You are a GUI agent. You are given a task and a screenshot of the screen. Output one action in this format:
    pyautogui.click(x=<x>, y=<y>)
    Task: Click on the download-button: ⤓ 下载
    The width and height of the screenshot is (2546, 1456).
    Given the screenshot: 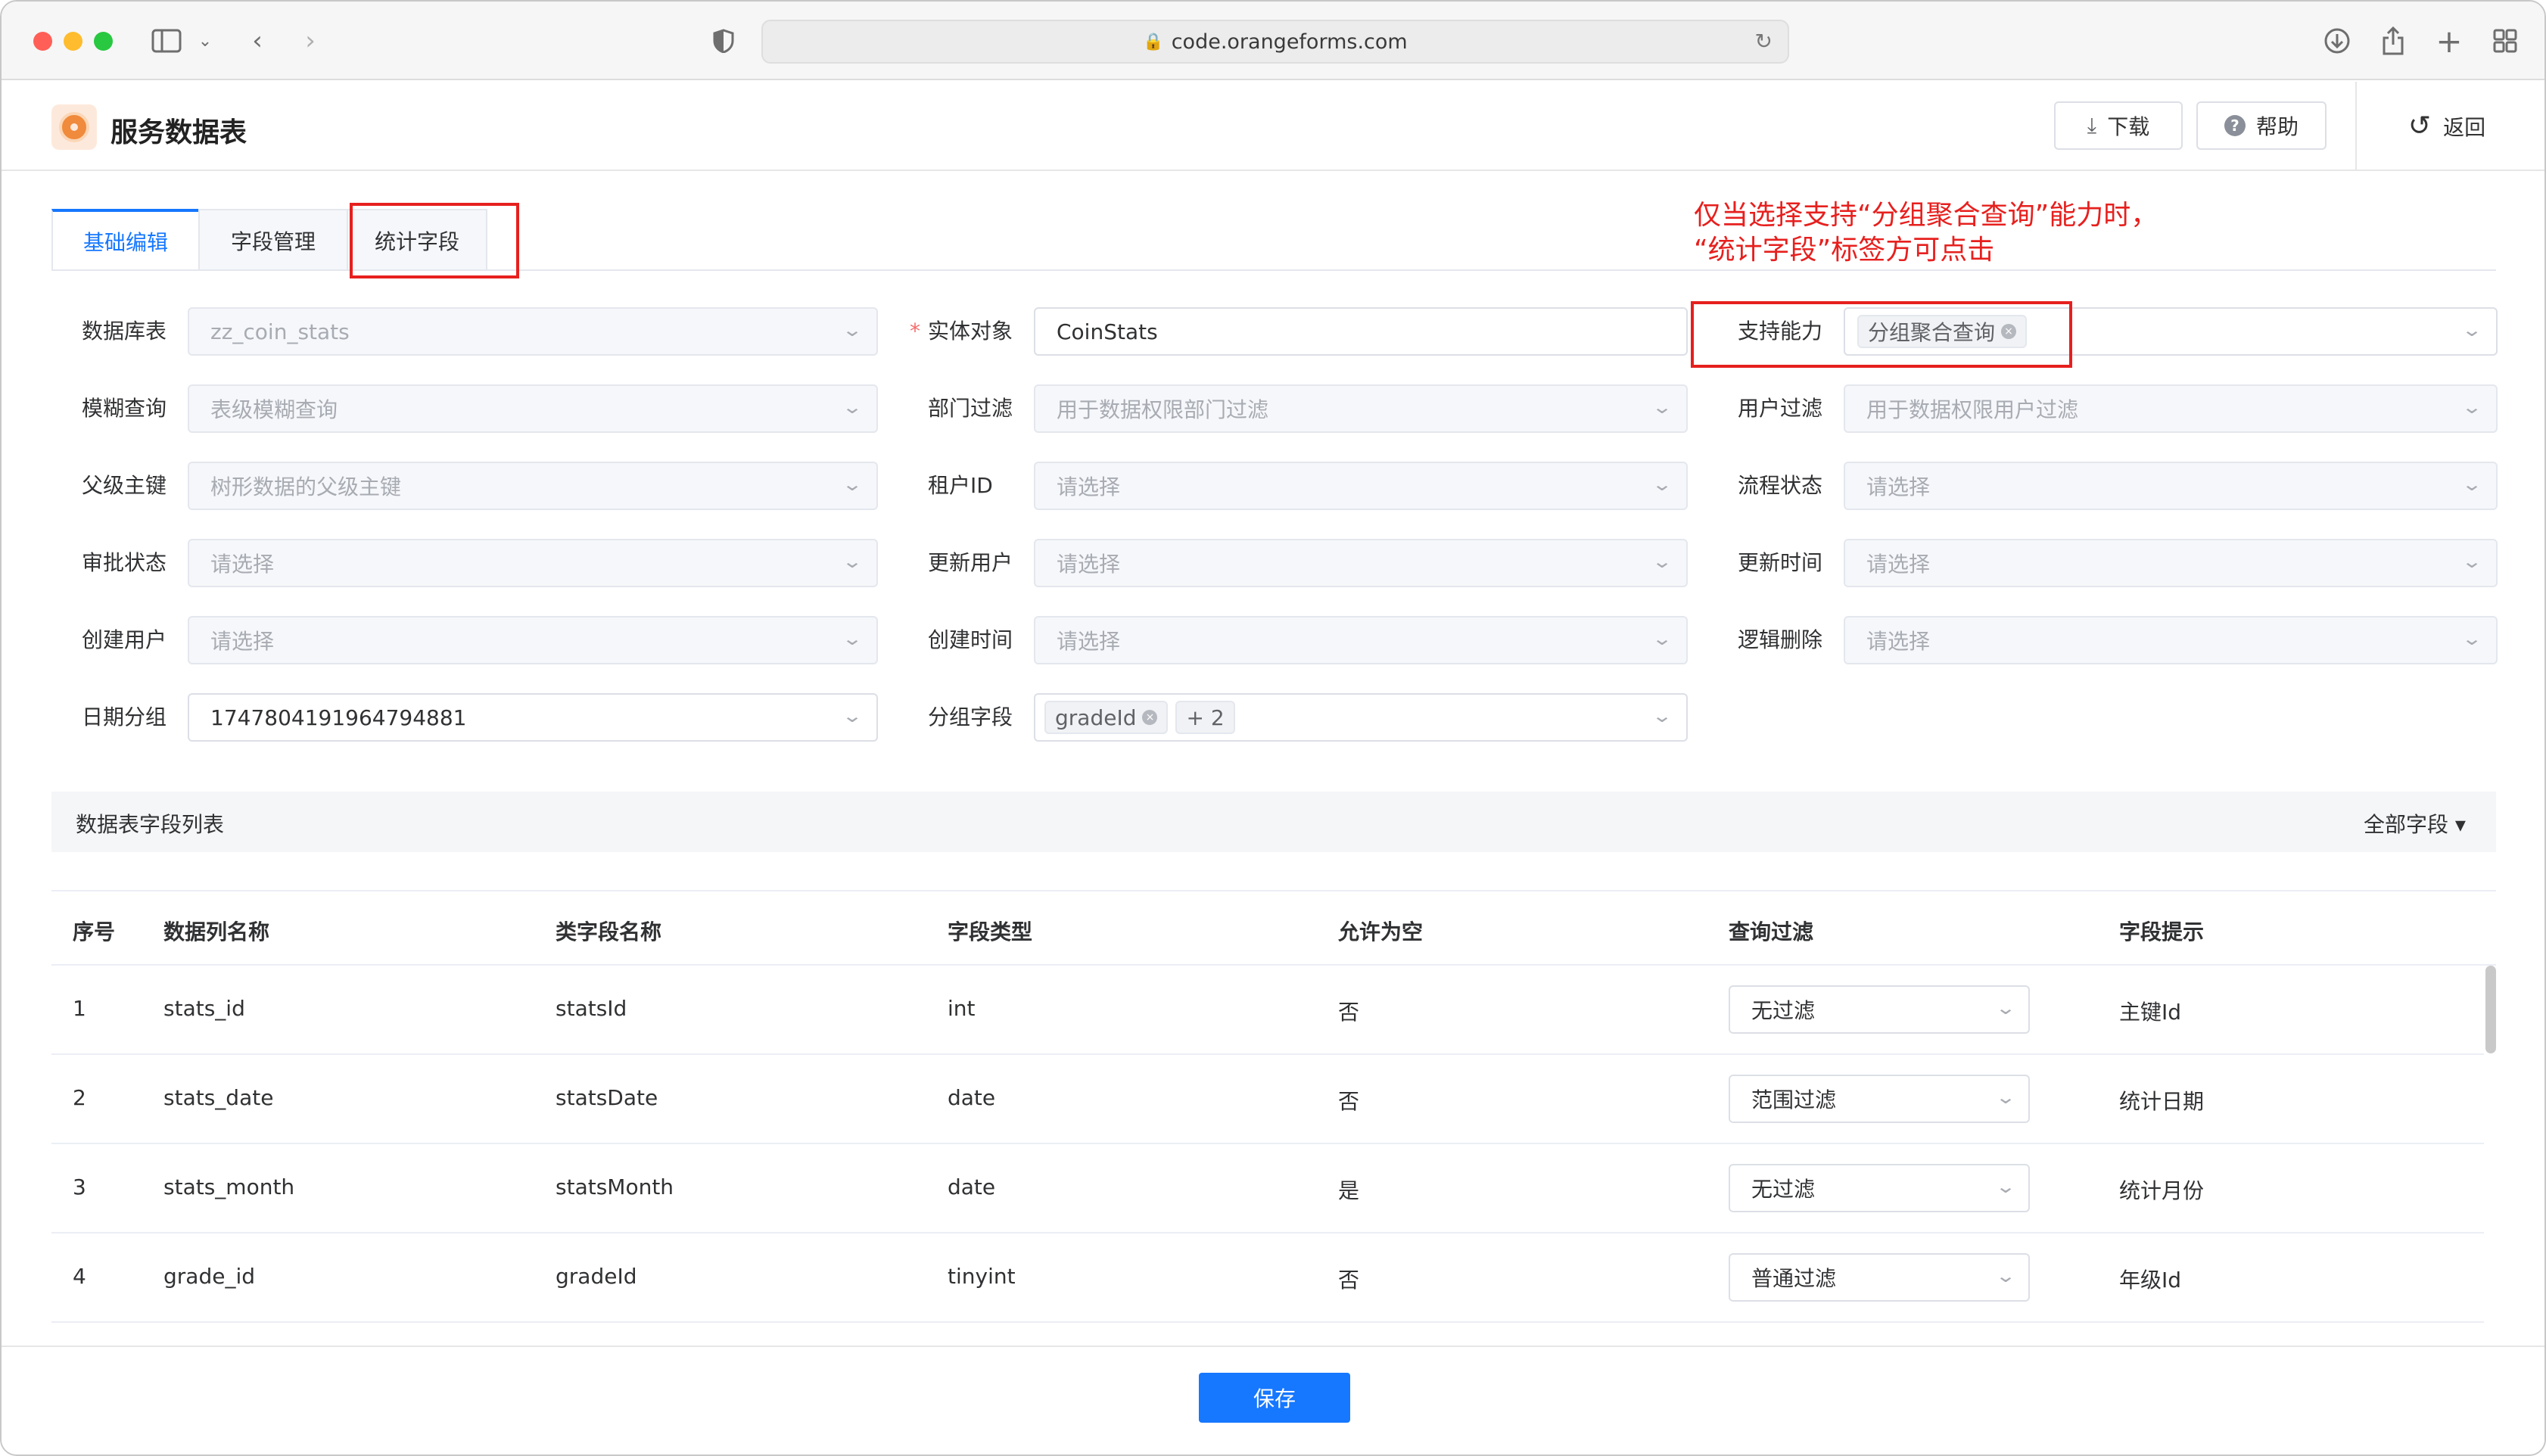 What is the action you would take?
    pyautogui.click(x=2118, y=126)
    